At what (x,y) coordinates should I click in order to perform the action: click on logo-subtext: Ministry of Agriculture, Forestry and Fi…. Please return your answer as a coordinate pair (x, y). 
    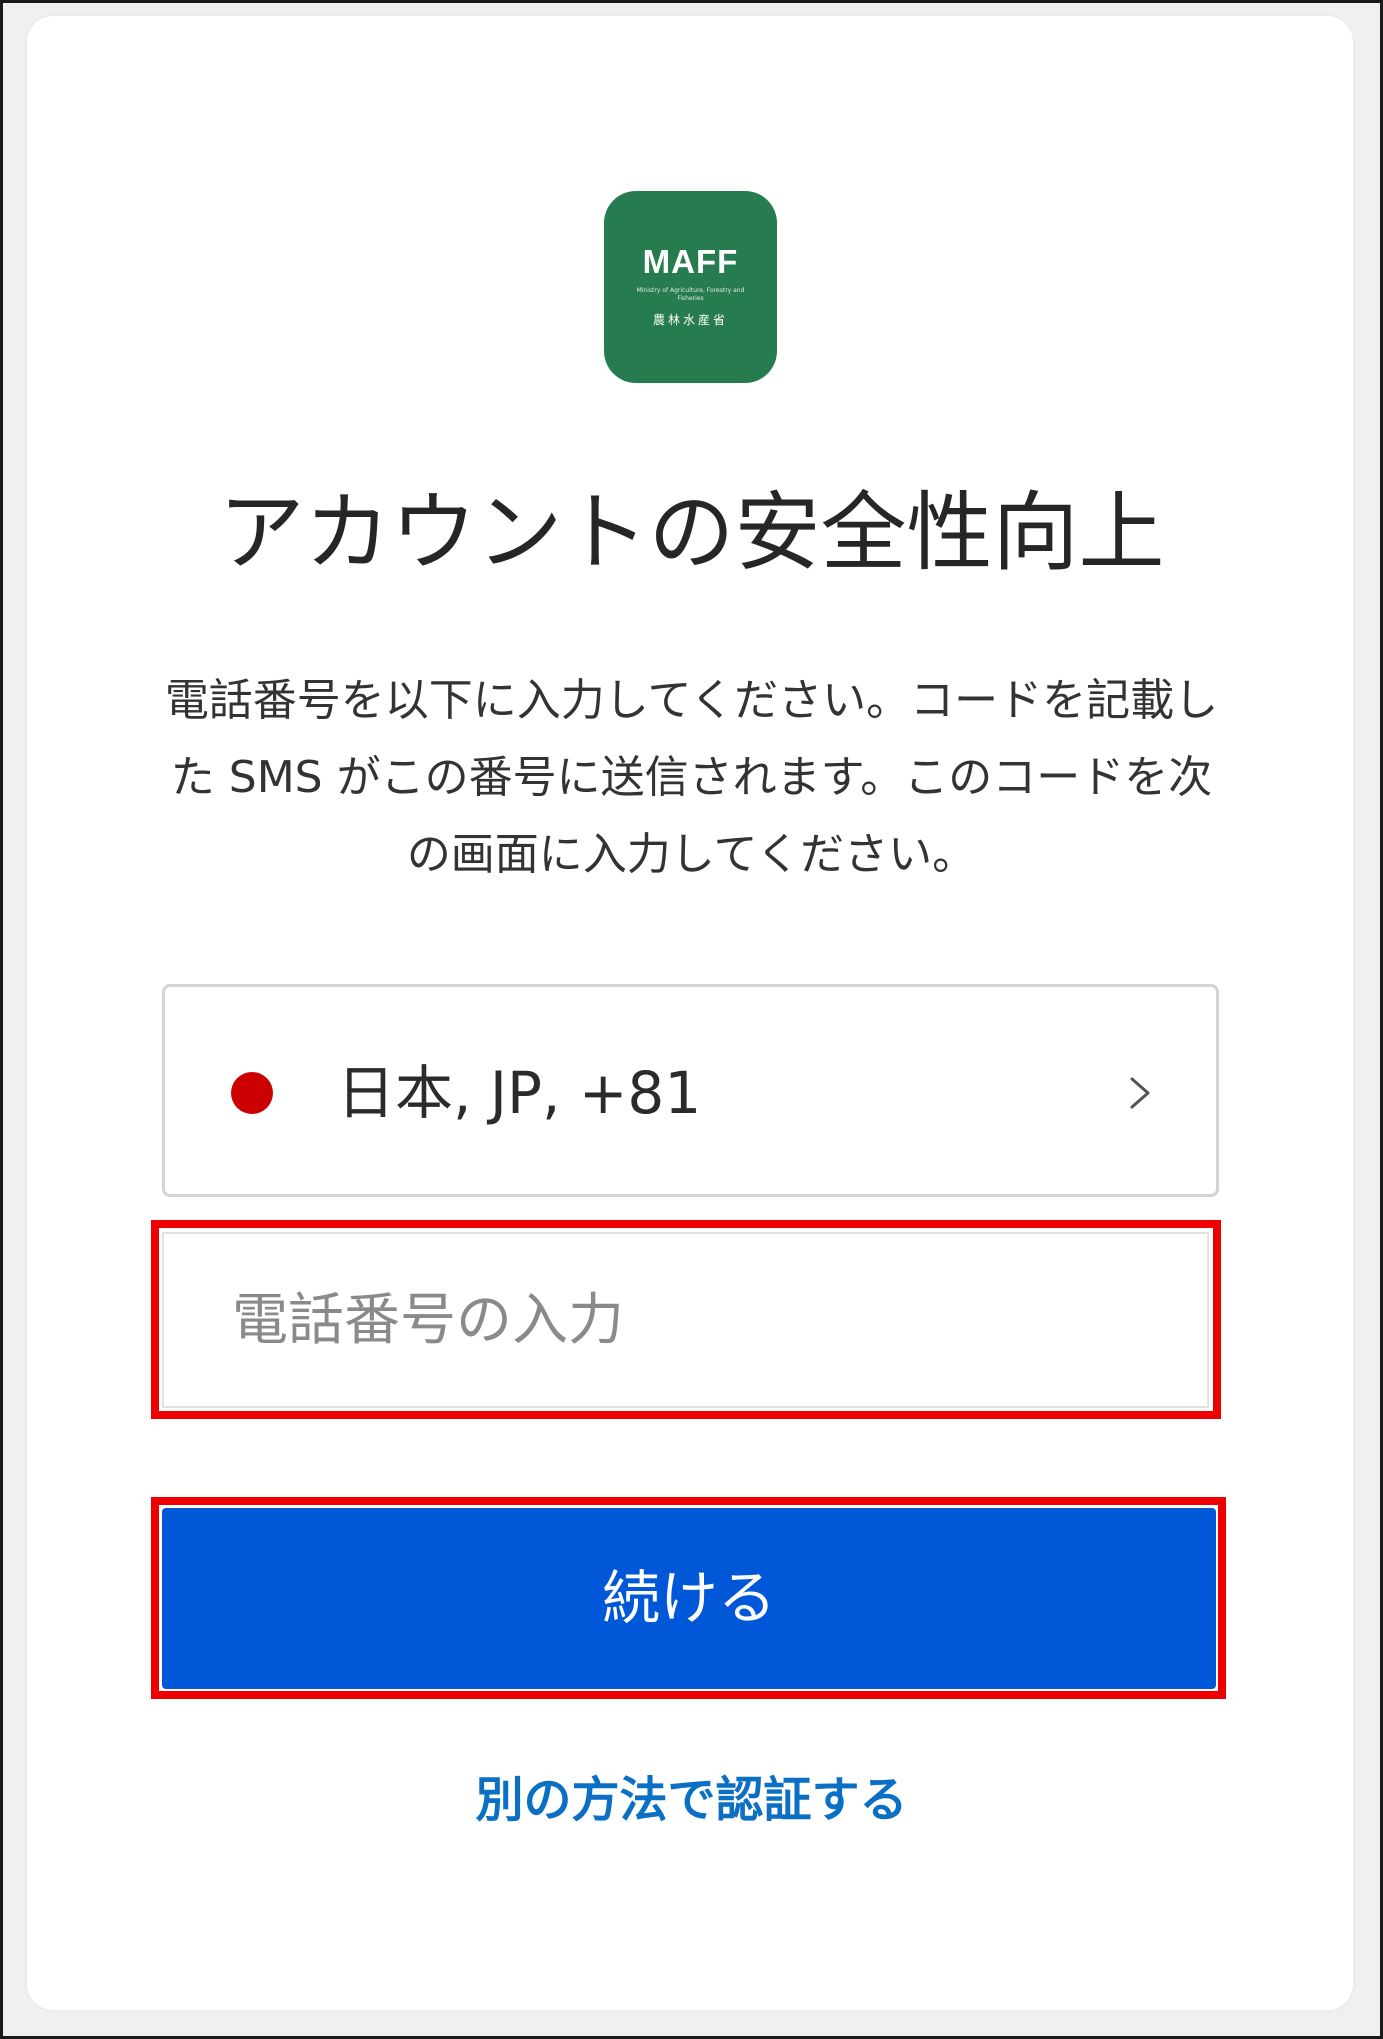
    Looking at the image, I should click on (690, 294).